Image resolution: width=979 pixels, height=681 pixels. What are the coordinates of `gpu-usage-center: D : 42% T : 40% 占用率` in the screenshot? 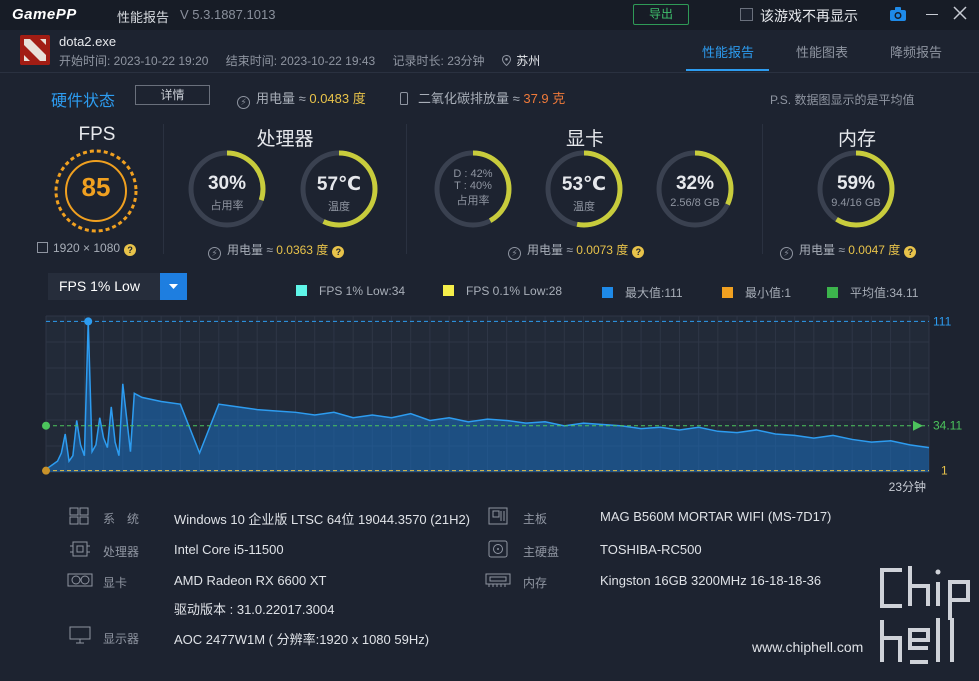 It's located at (473, 188).